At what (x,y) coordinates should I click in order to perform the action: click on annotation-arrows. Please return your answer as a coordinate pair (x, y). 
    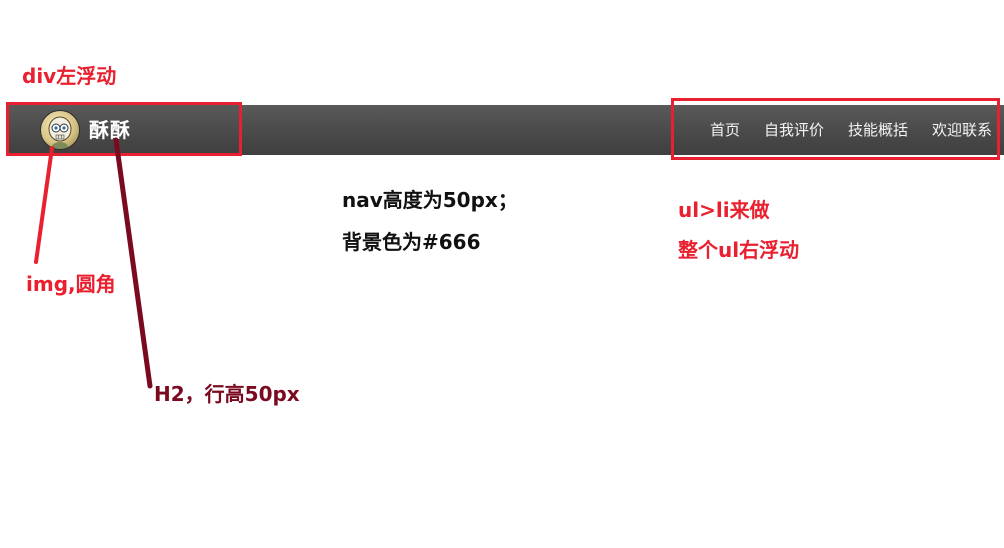
    Looking at the image, I should click on (93, 263).